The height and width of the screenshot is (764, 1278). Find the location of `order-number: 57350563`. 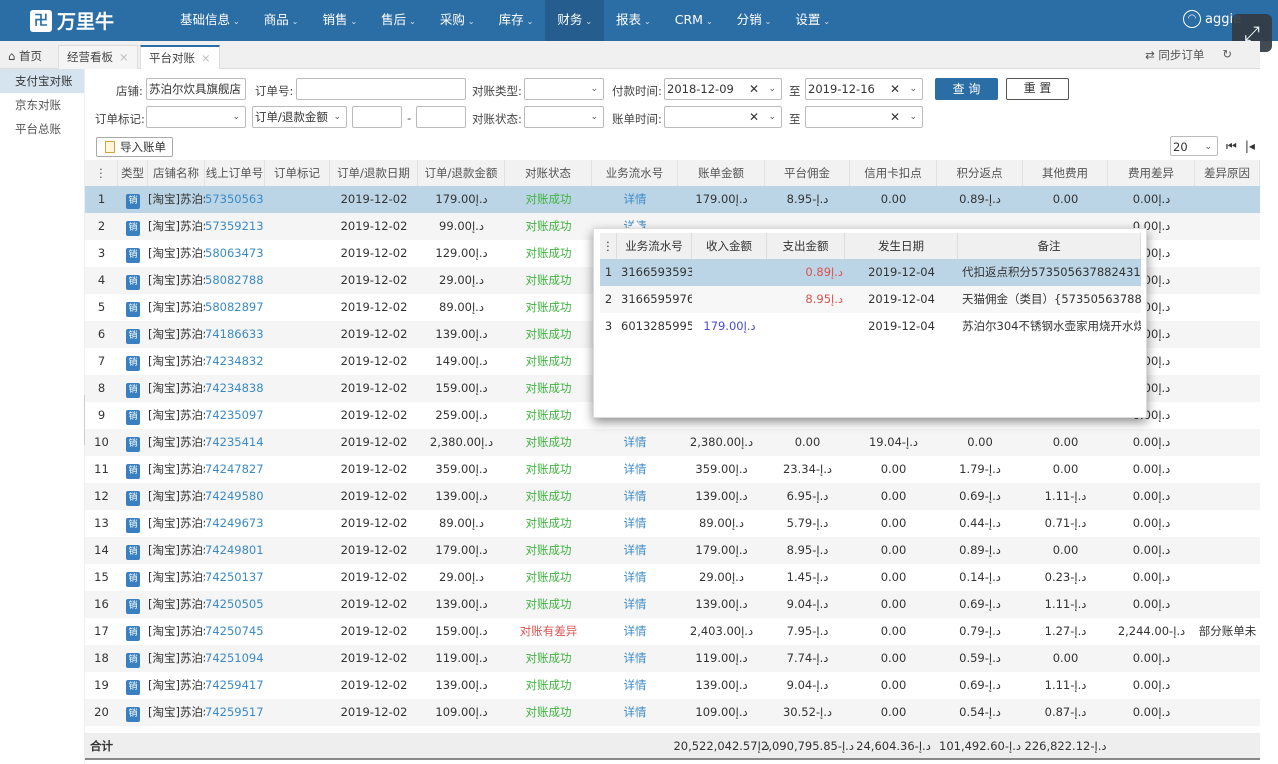

order-number: 57350563 is located at coordinates (235, 199).